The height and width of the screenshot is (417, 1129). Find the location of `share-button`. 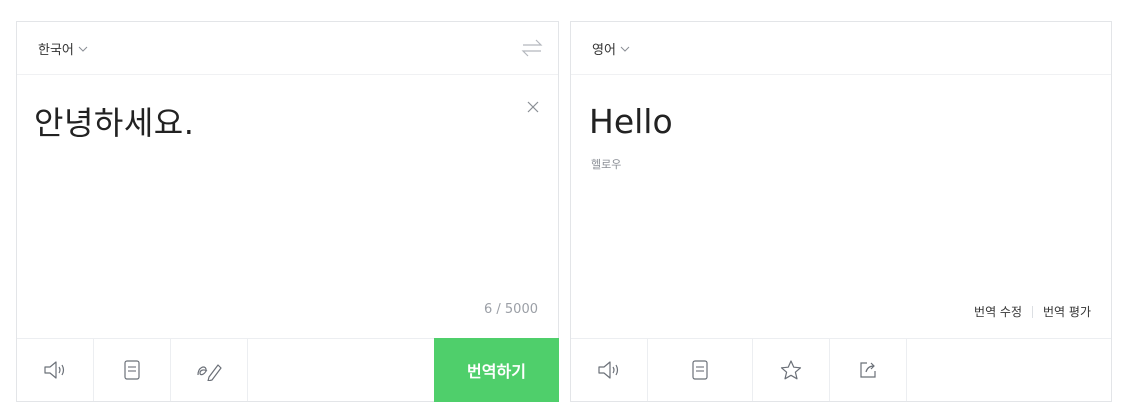

share-button is located at coordinates (868, 370).